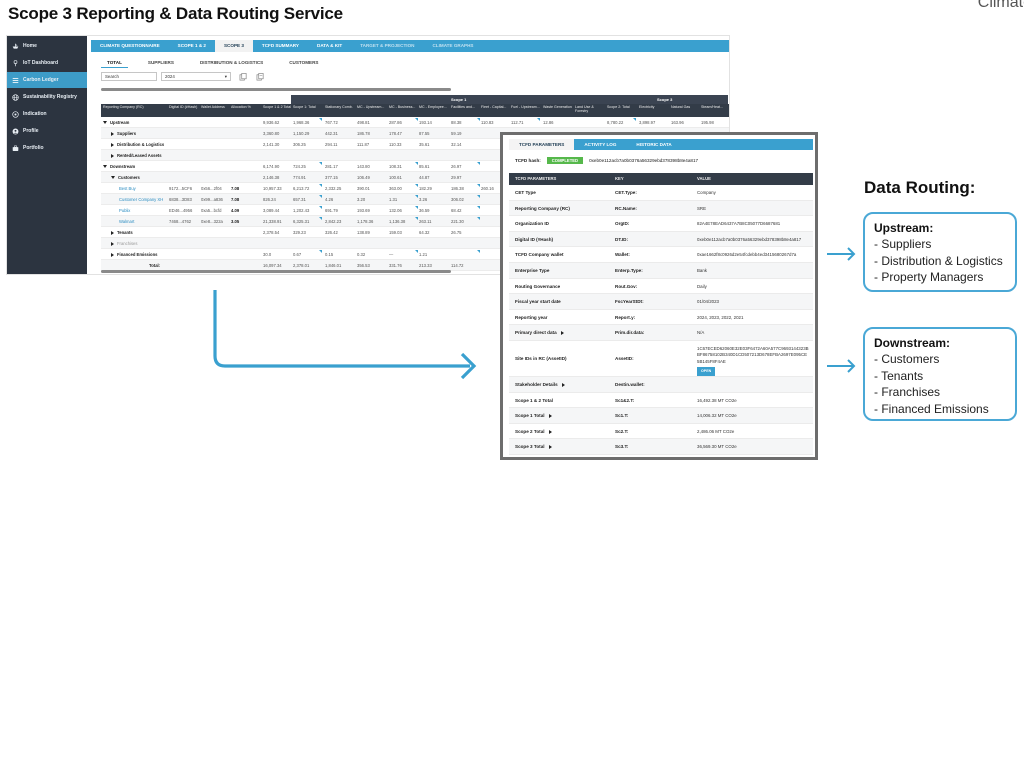 This screenshot has width=1024, height=768. I want to click on tab-tcfd-parameters: TCFD PARAMETERS, so click(542, 144).